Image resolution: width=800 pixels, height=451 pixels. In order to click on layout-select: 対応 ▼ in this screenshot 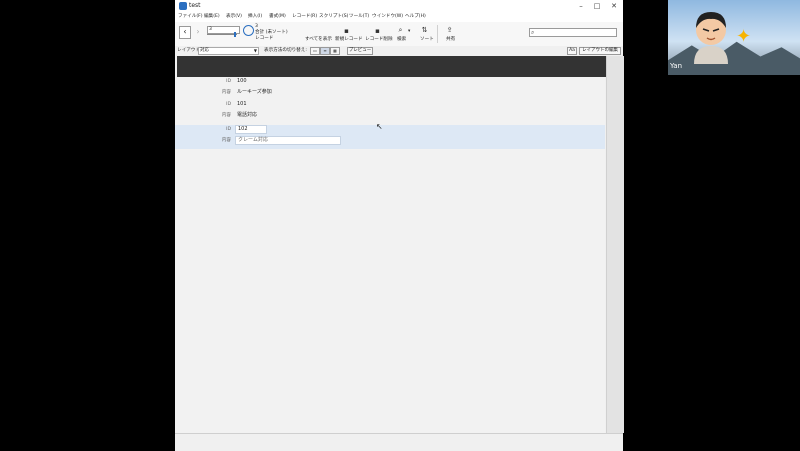, I will do `click(228, 51)`.